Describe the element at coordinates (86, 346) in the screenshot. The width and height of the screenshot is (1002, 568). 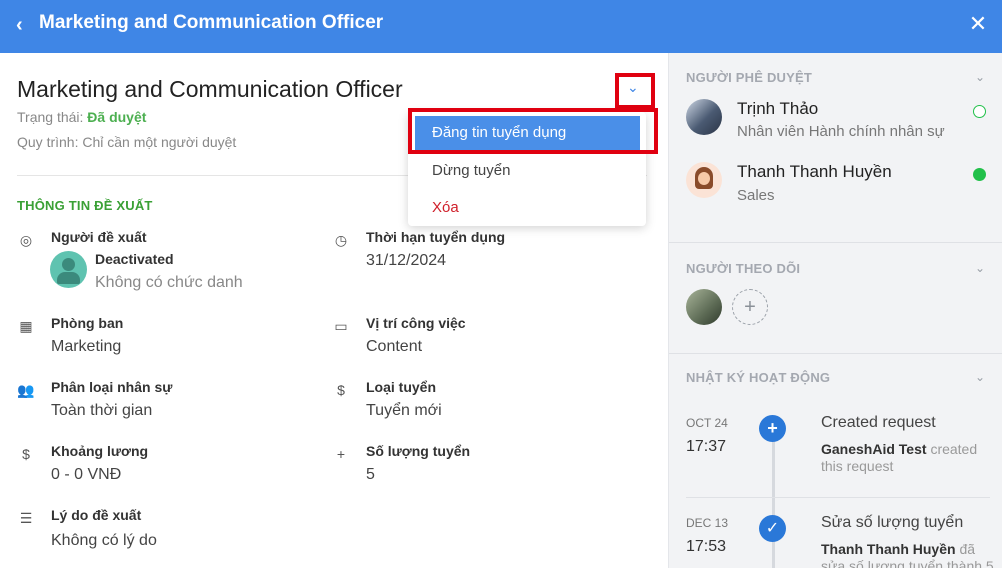
I see `field-value: Marketing` at that location.